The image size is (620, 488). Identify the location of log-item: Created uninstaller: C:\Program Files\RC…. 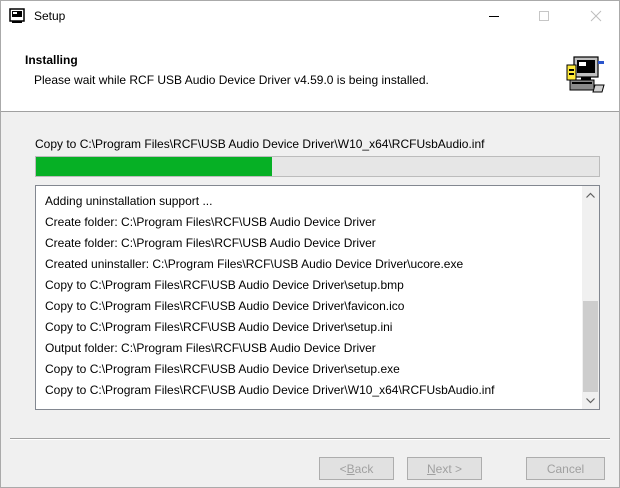
(254, 264).